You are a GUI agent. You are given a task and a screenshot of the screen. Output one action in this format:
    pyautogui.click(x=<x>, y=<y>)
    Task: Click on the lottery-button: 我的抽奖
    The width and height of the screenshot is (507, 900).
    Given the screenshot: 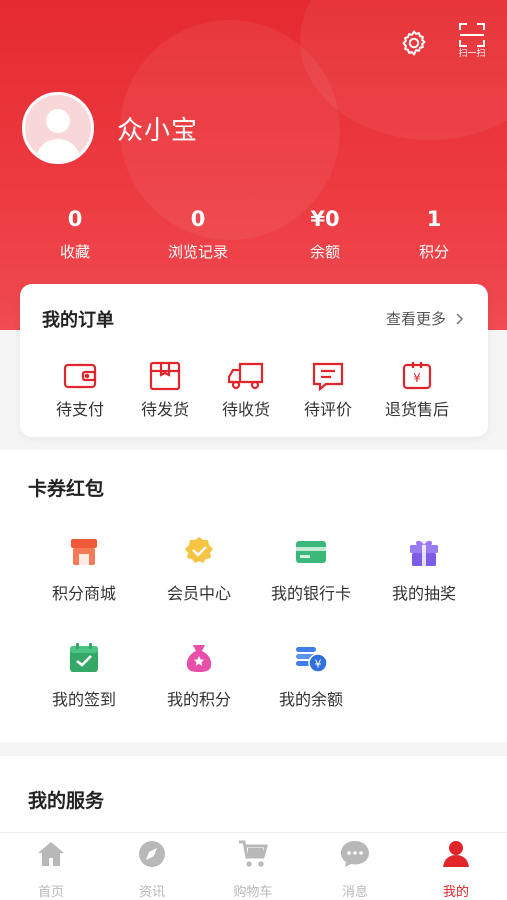 What is the action you would take?
    pyautogui.click(x=424, y=568)
    